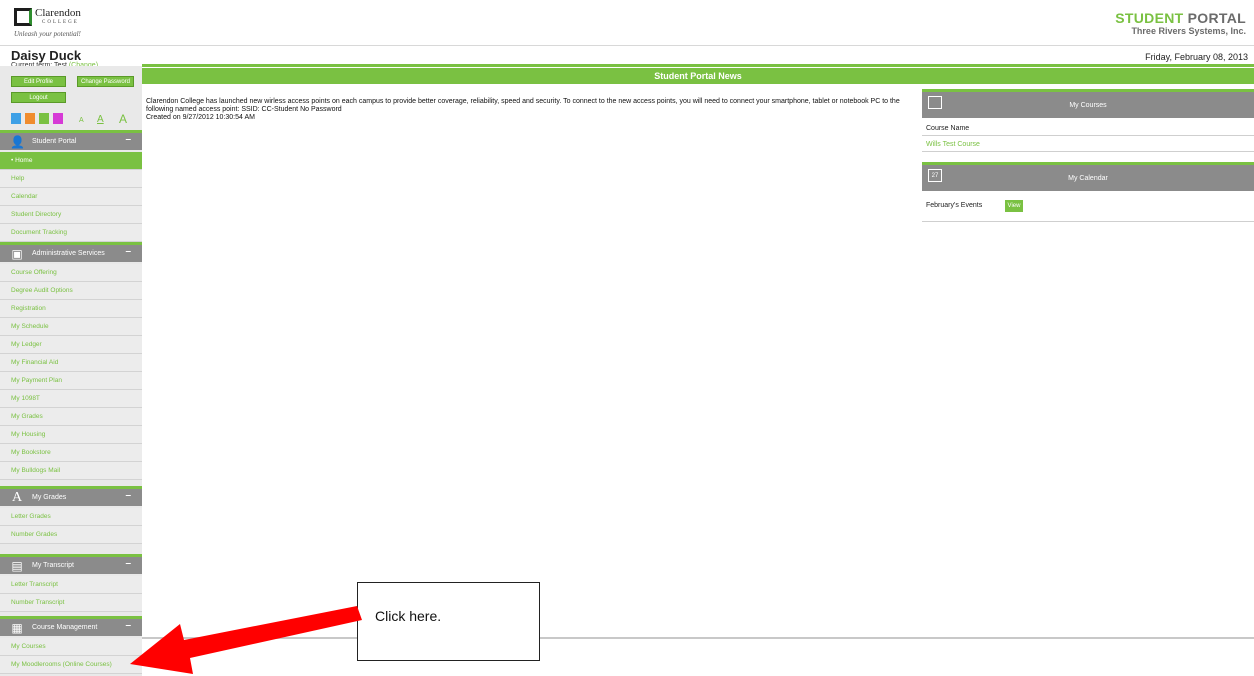  Describe the element at coordinates (71, 363) in the screenshot. I see `sidebar-item-my-financial-aid: My Financial Aid` at that location.